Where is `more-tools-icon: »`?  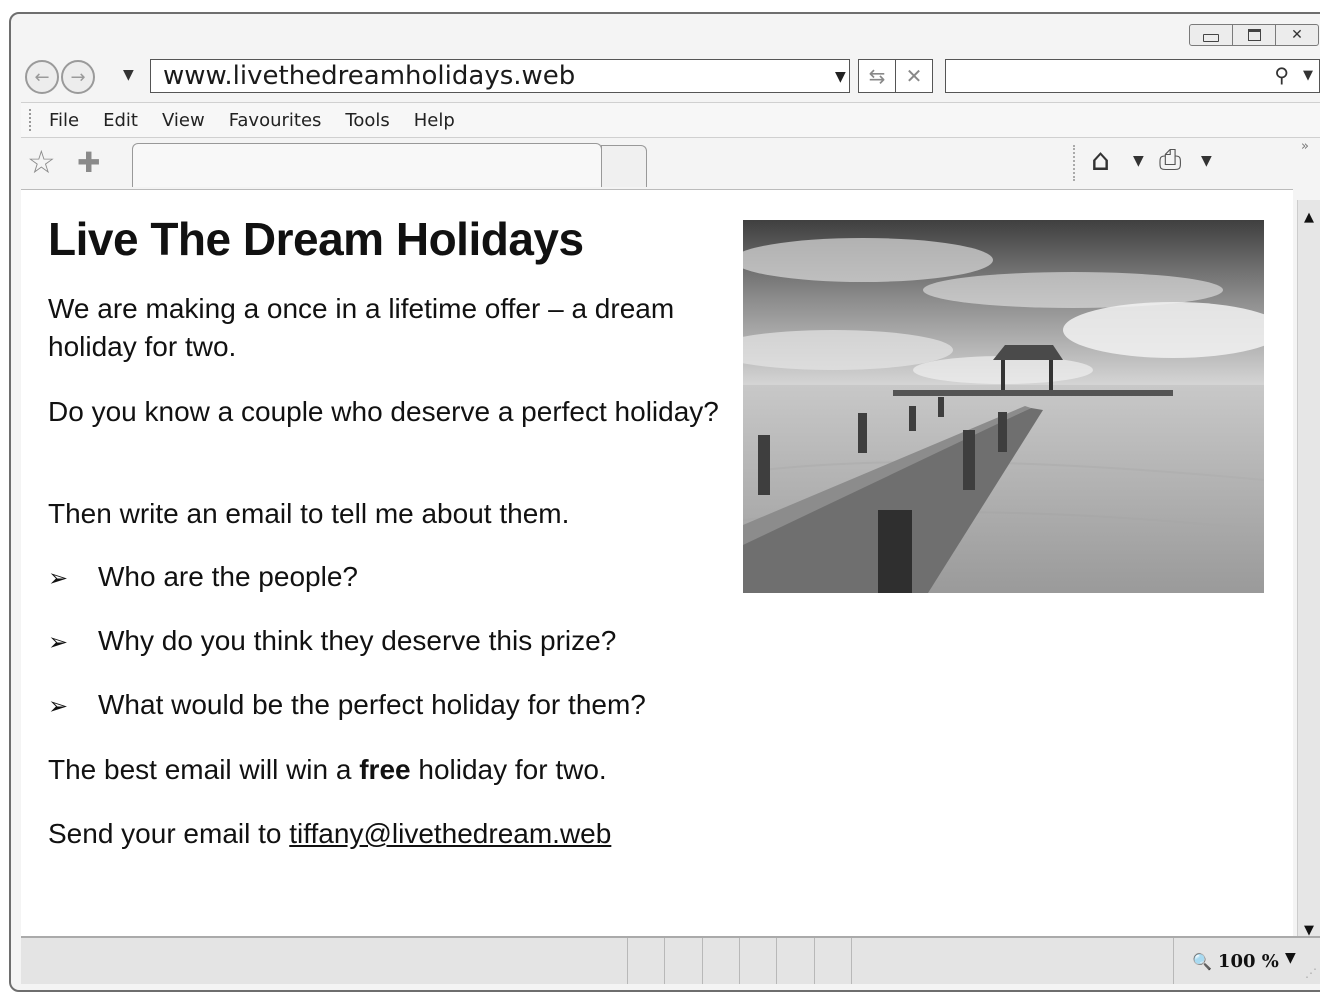
more-tools-icon: » is located at coordinates (1305, 146).